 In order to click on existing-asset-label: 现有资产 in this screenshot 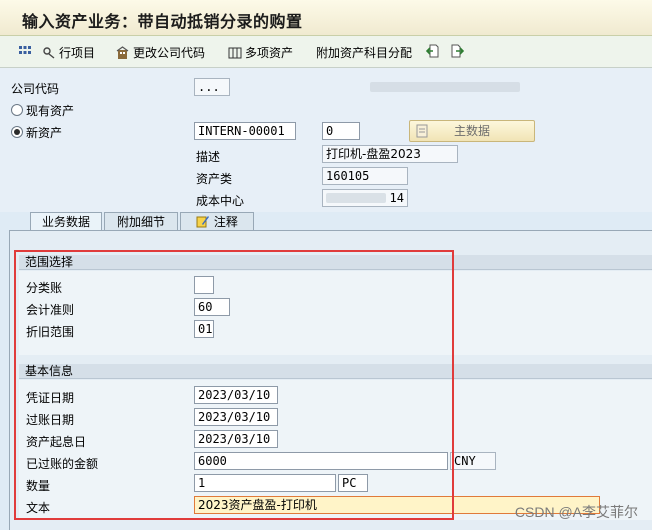, I will do `click(50, 111)`.